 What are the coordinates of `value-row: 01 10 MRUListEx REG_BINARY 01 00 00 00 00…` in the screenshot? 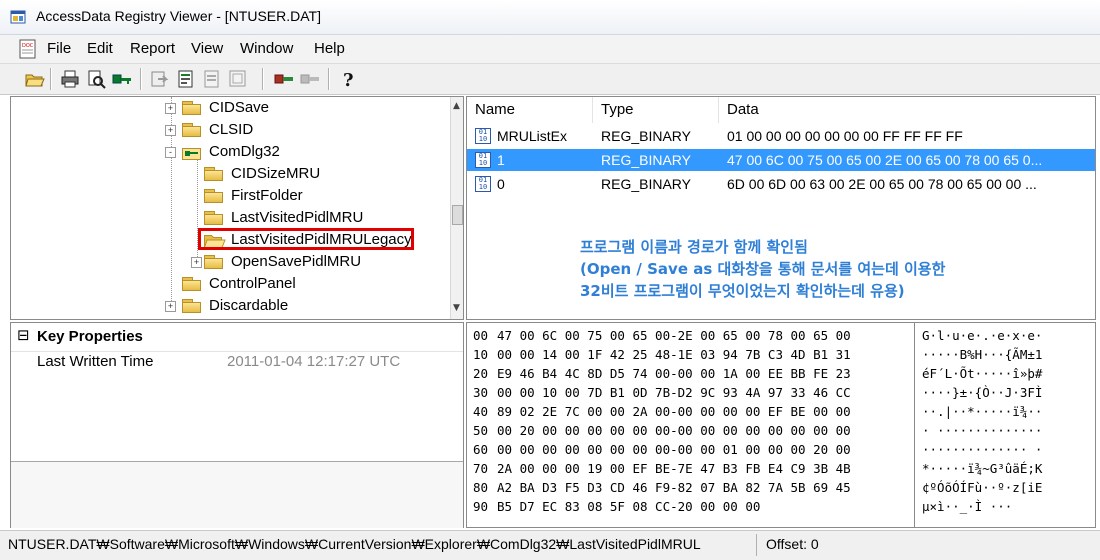 It's located at (781, 136).